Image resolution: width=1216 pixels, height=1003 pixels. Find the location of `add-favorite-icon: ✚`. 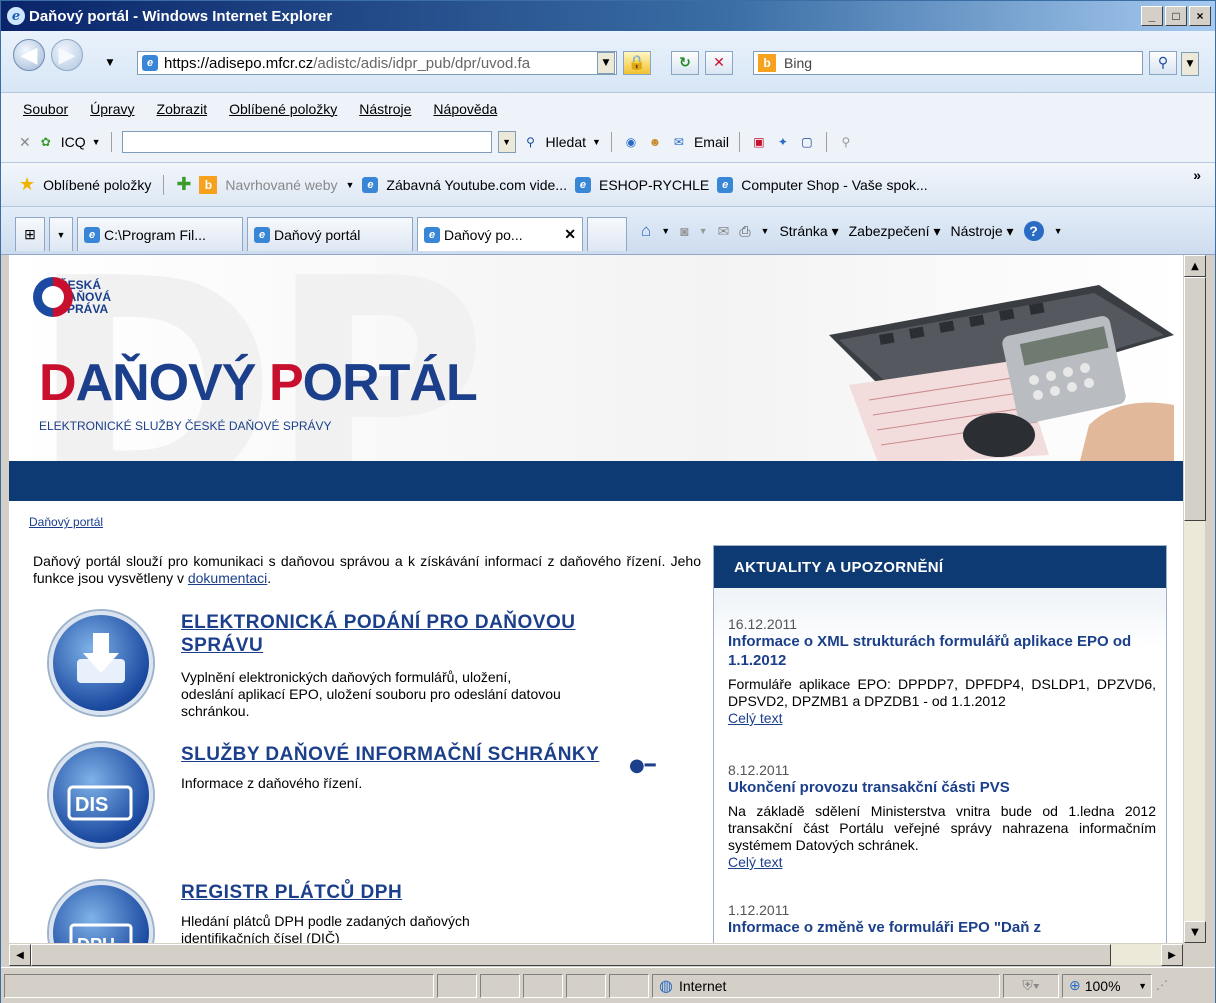

add-favorite-icon: ✚ is located at coordinates (183, 184).